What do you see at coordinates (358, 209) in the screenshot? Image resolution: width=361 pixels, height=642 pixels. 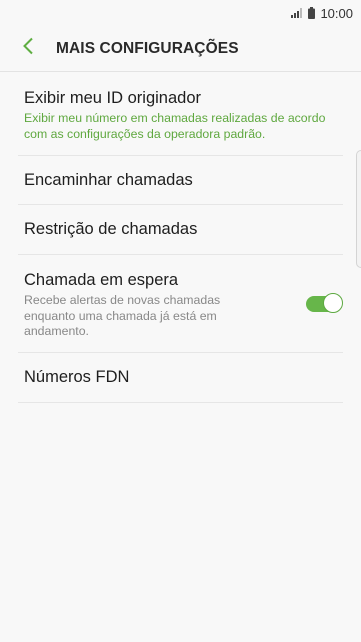 I see `edge-panel-handle` at bounding box center [358, 209].